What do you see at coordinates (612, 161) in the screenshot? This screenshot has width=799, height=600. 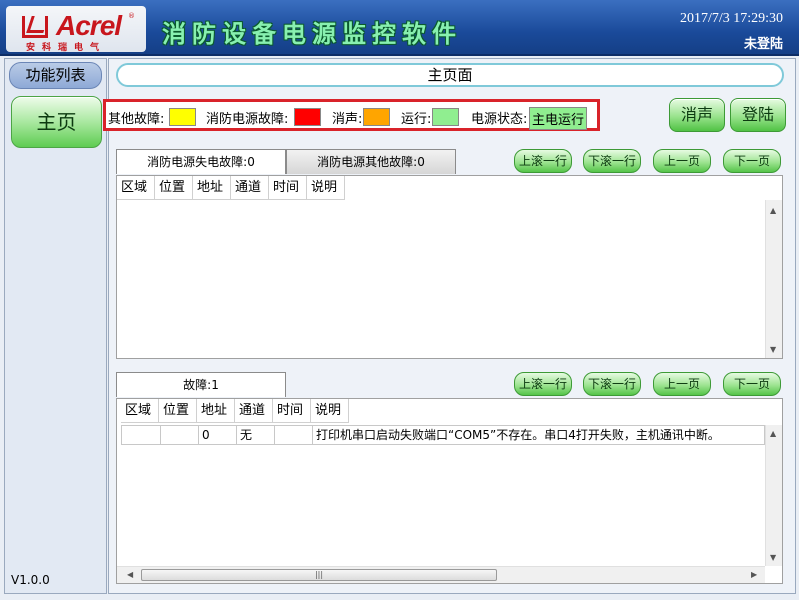 I see `top-scroll-down-button: 下滚一行` at bounding box center [612, 161].